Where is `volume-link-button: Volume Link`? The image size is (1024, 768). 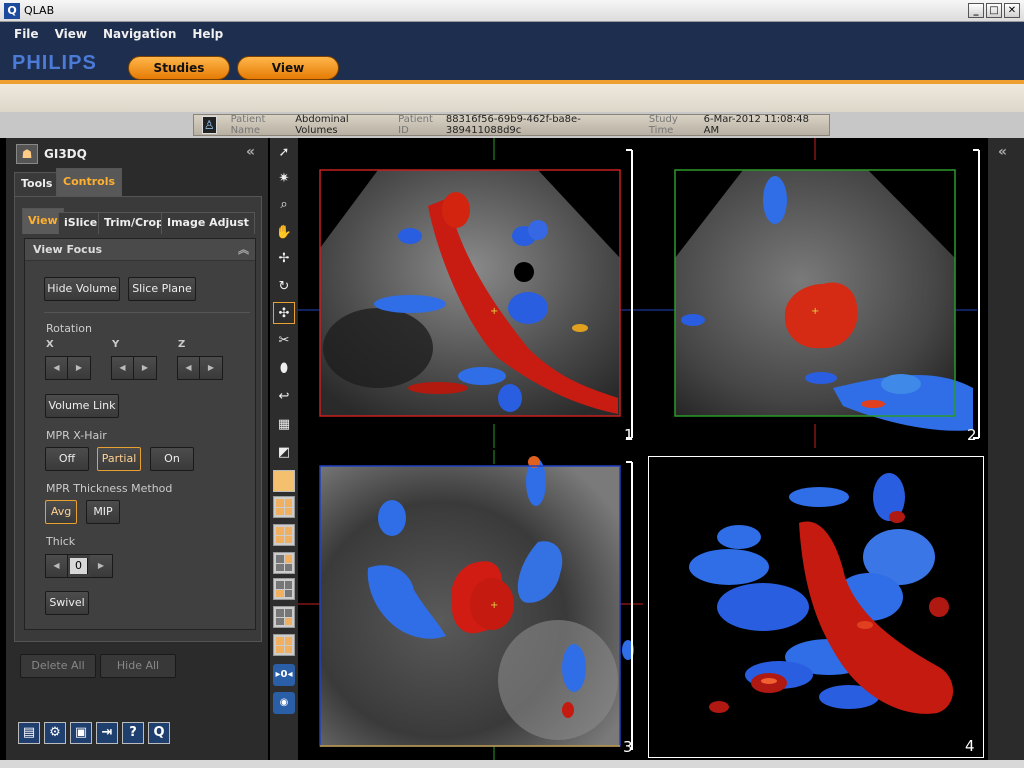
volume-link-button: Volume Link is located at coordinates (82, 406).